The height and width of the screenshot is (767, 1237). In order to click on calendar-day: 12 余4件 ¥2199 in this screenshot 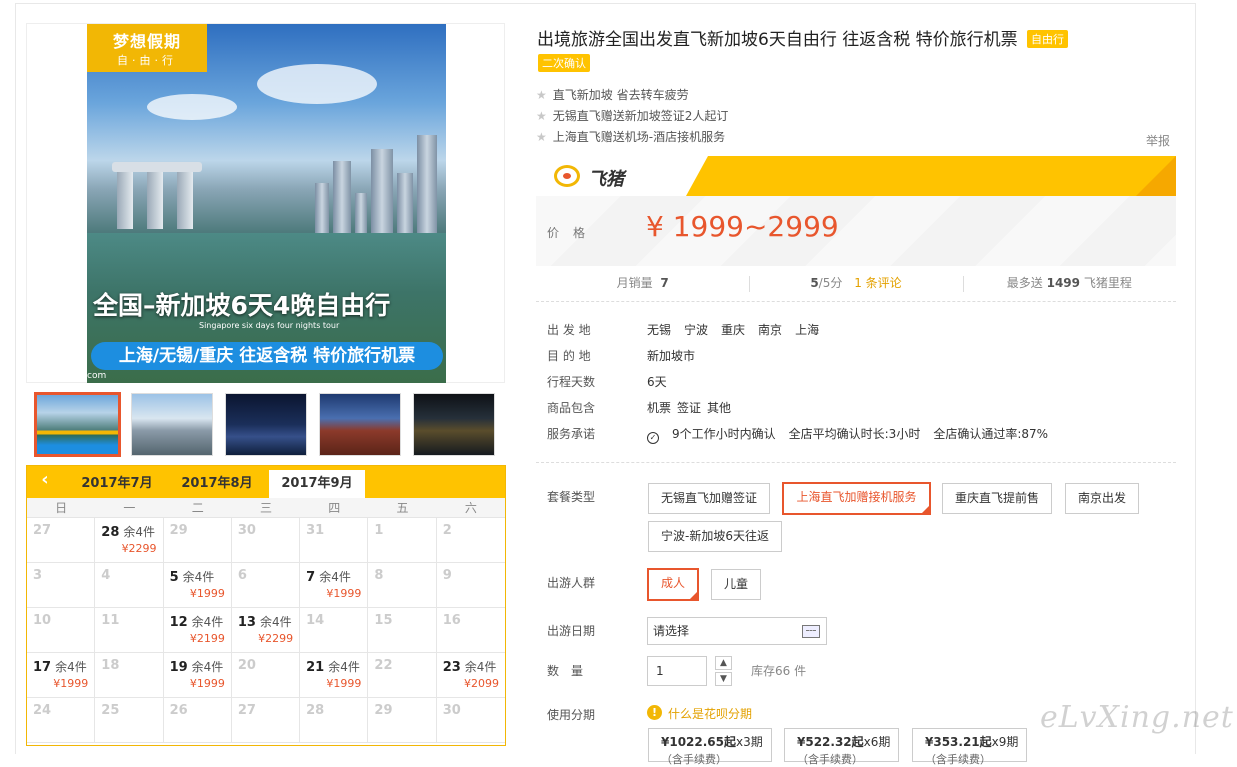, I will do `click(197, 630)`.